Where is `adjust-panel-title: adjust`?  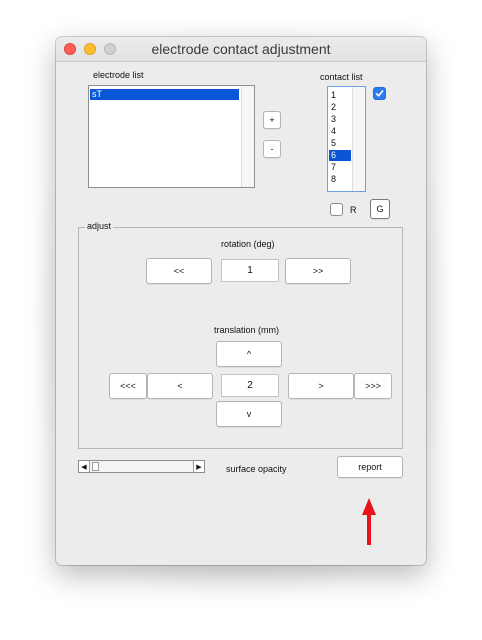
adjust-panel-title: adjust is located at coordinates (99, 226).